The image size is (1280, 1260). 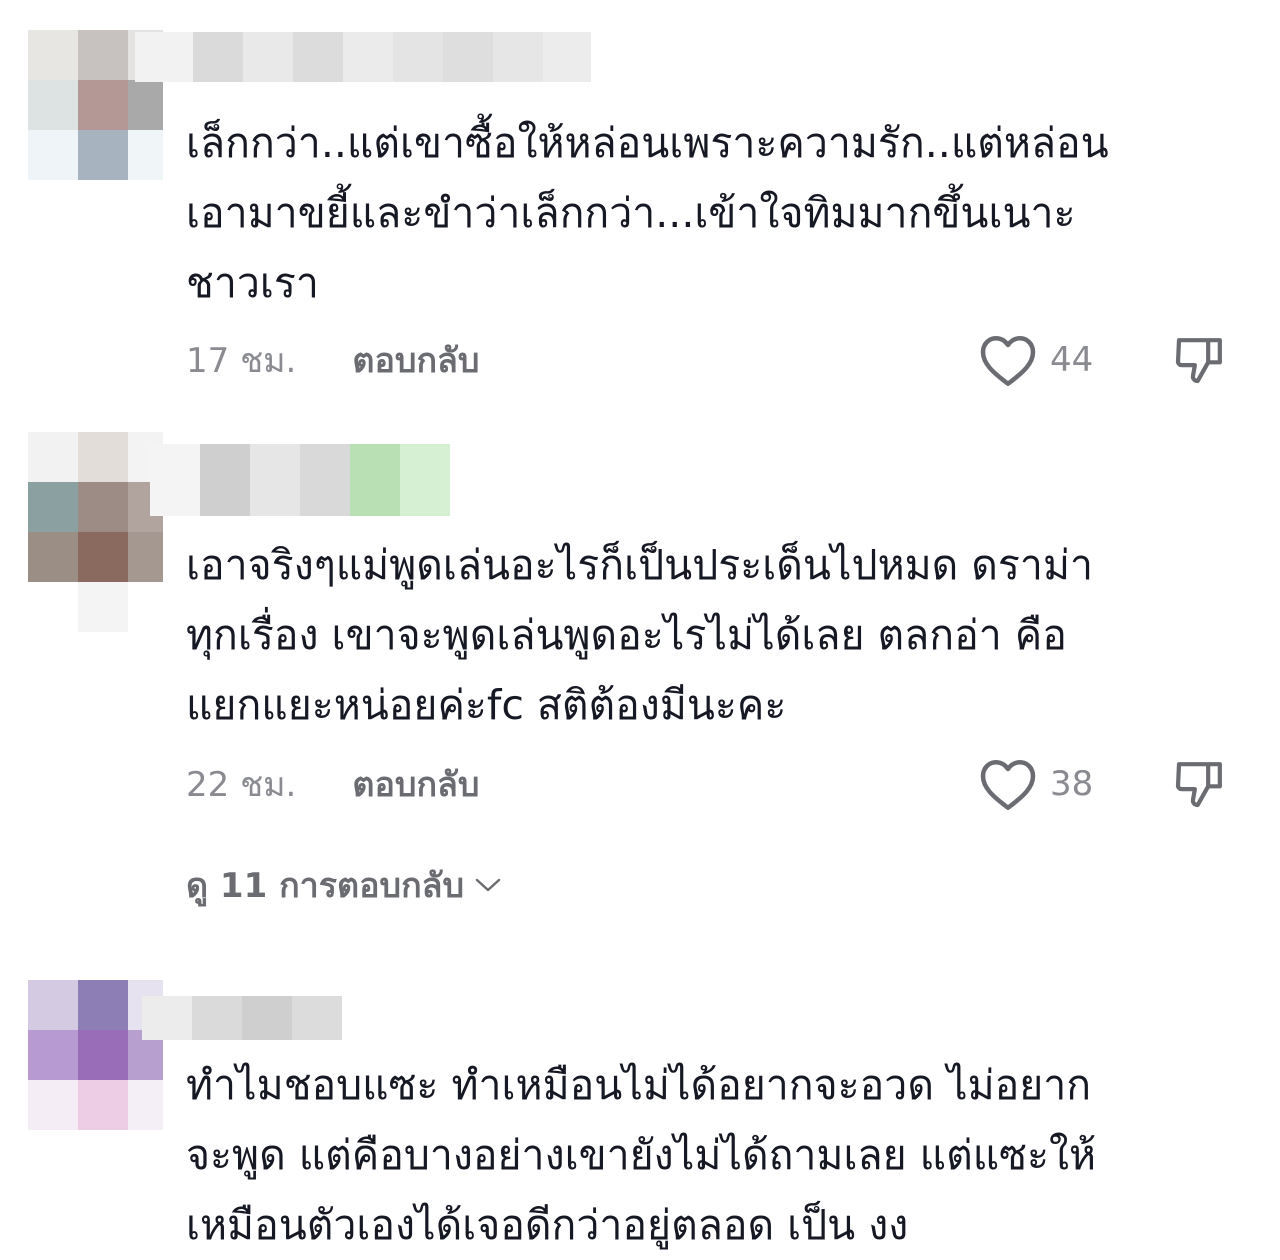 I want to click on view-replies-label: ดู 11 การตอบกลับ, so click(x=325, y=886).